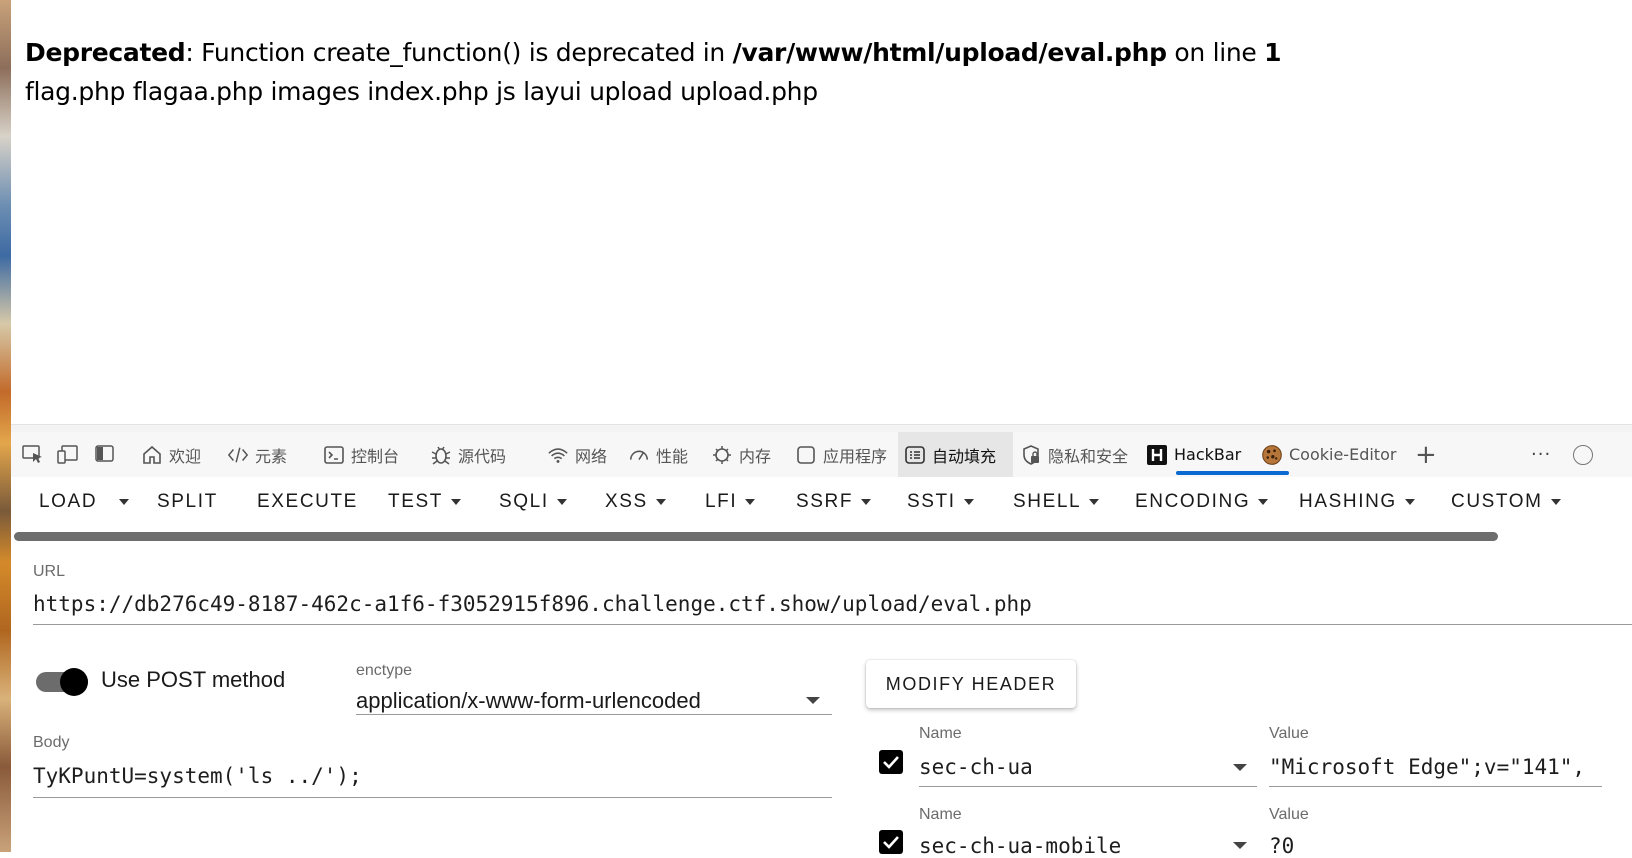 The height and width of the screenshot is (858, 1632). What do you see at coordinates (1541, 454) in the screenshot?
I see `more-tools-button: ···` at bounding box center [1541, 454].